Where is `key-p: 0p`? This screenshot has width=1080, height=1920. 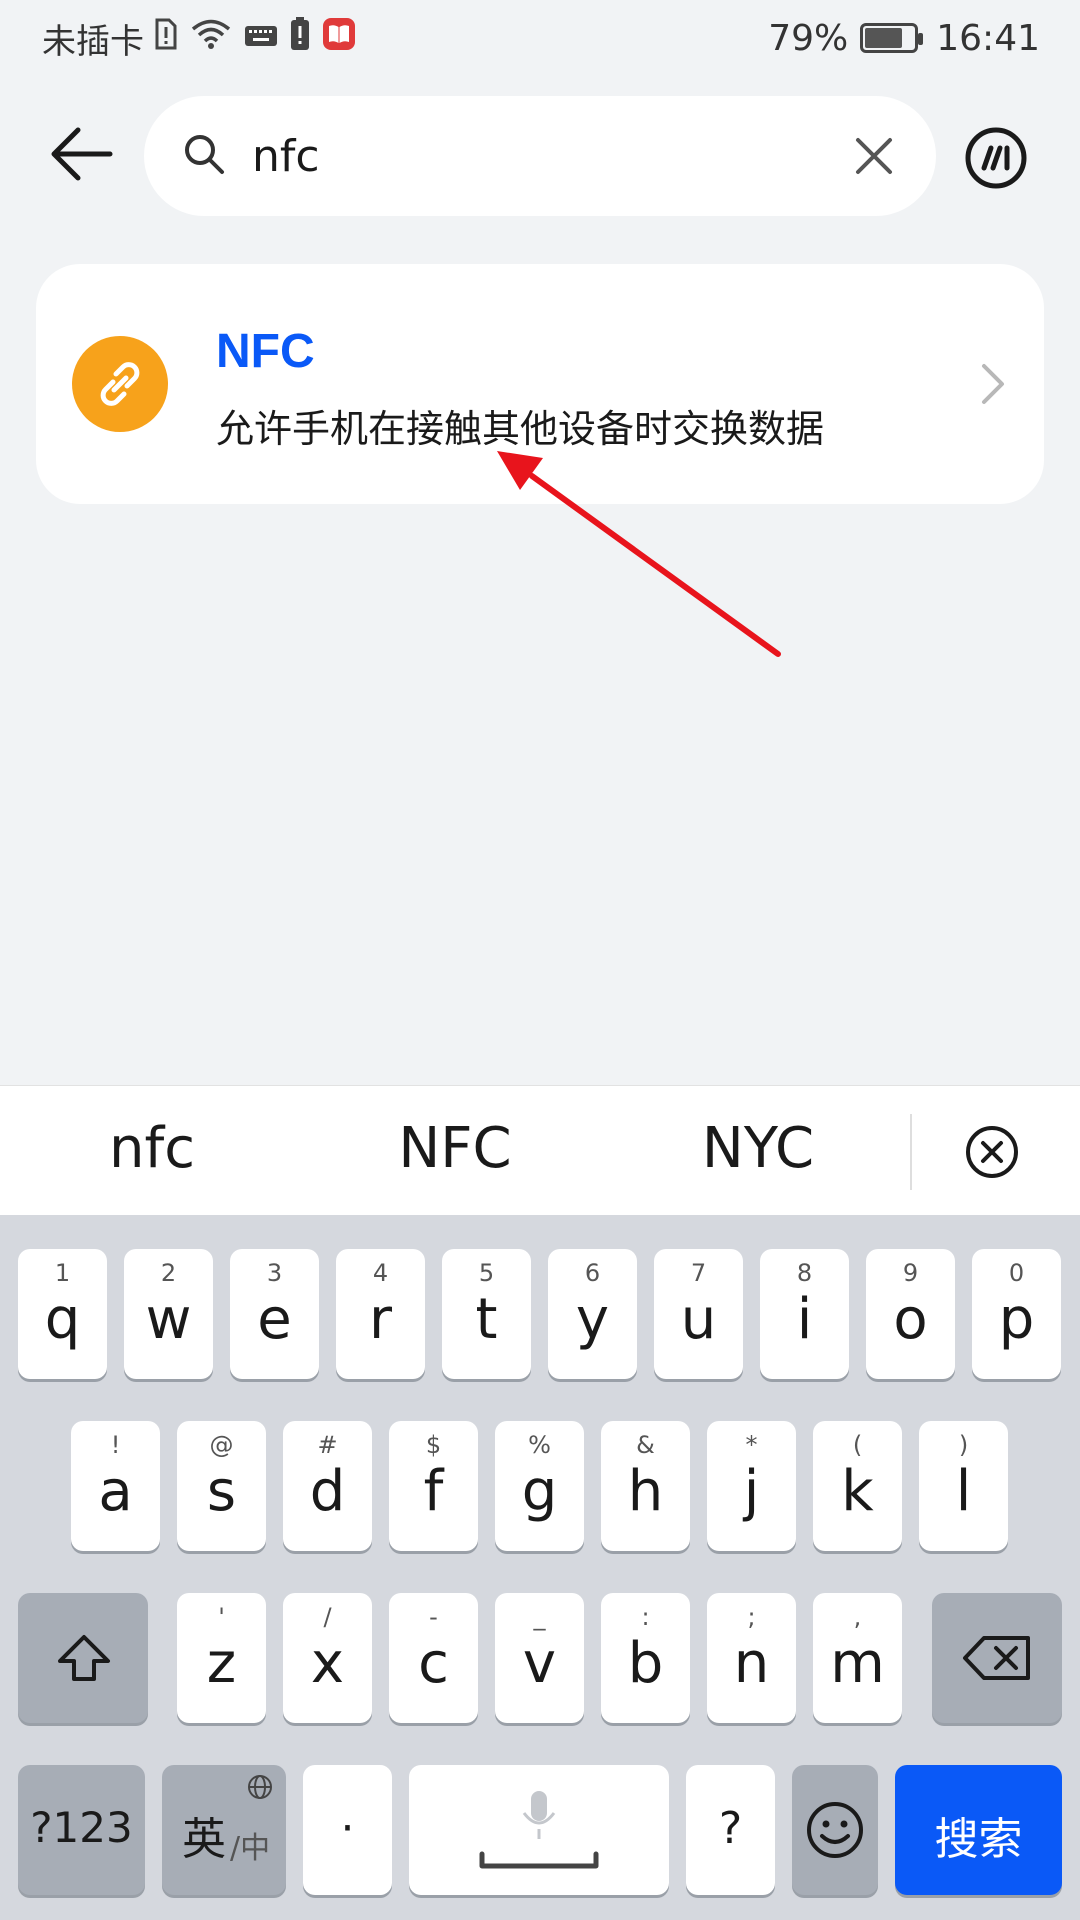 key-p: 0p is located at coordinates (1016, 1314).